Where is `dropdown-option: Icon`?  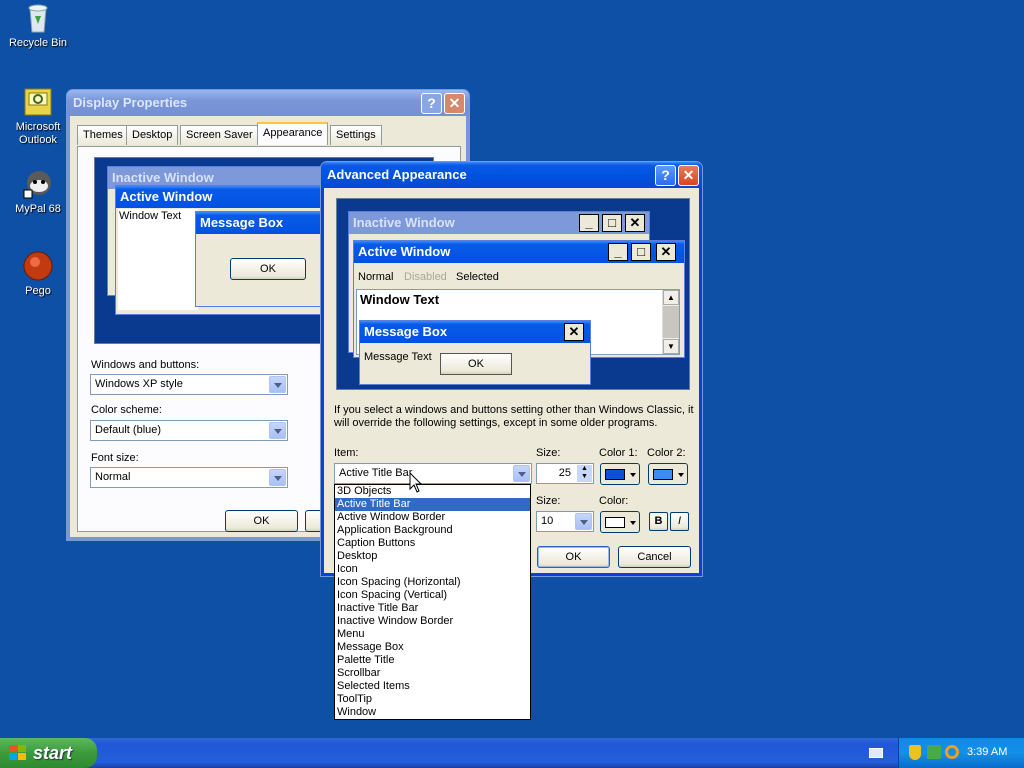
dropdown-option: Icon is located at coordinates (432, 569).